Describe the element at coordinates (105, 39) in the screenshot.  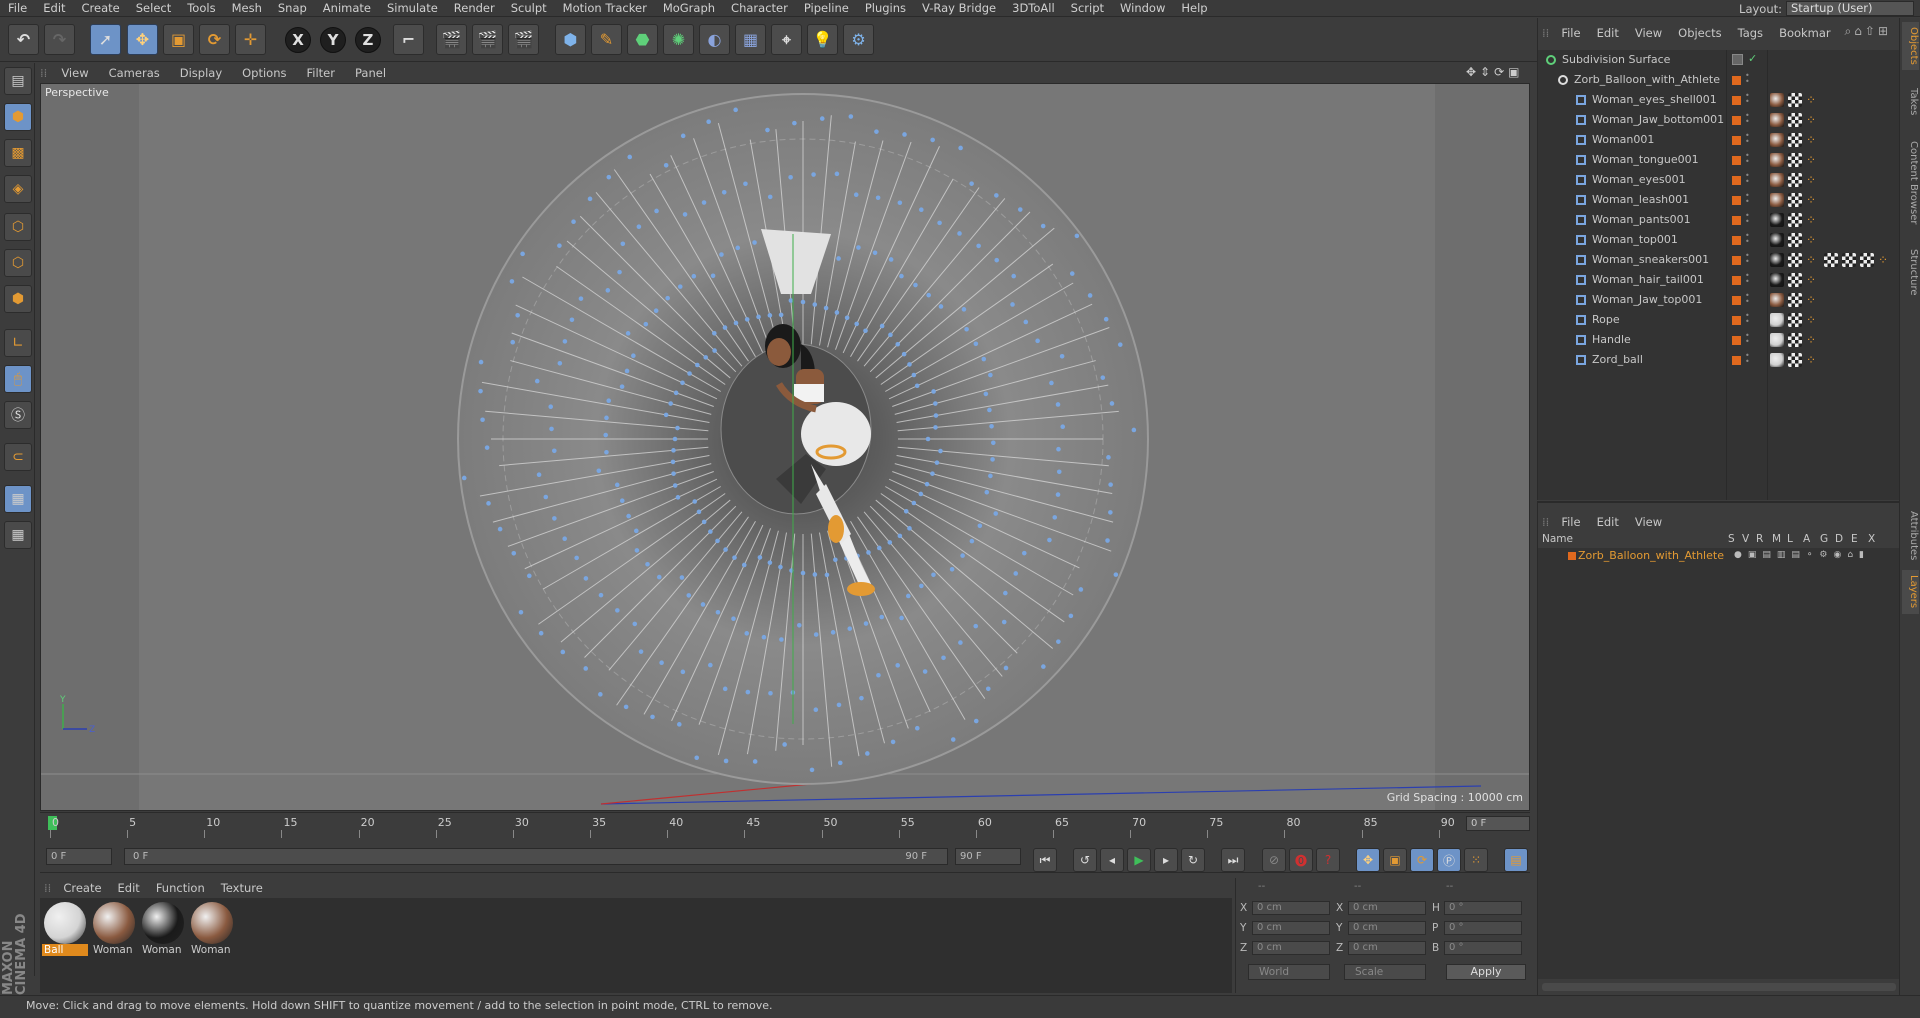
I see `select-tool-icon: ➚` at that location.